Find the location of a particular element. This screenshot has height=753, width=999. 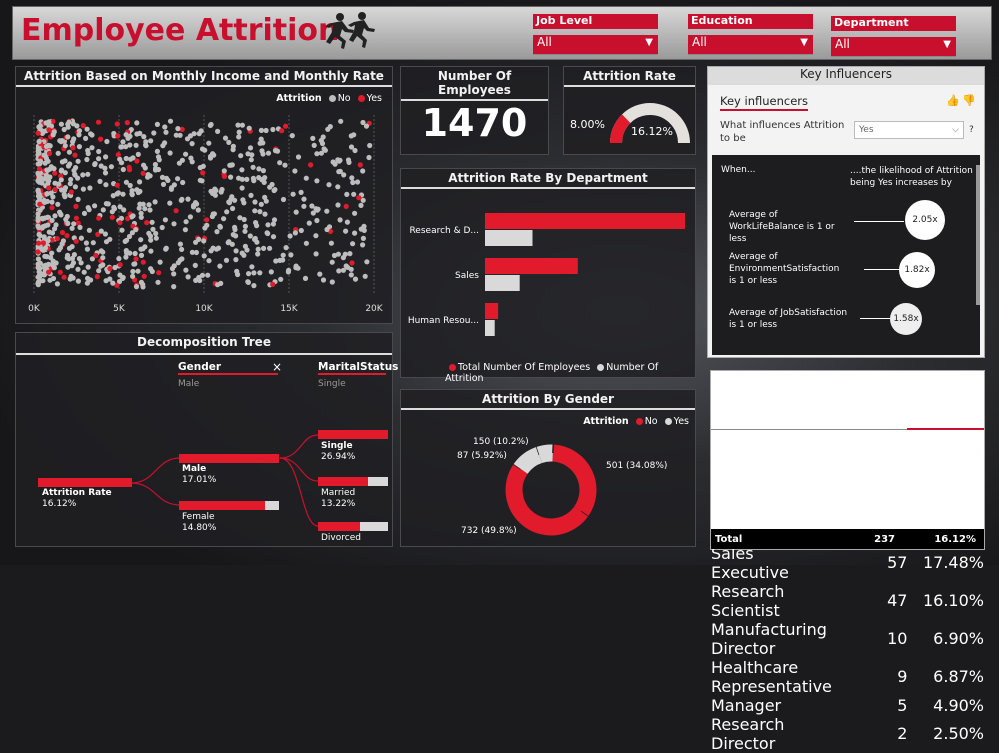

table-row: Sales Executive5717.48% is located at coordinates (847, 563).